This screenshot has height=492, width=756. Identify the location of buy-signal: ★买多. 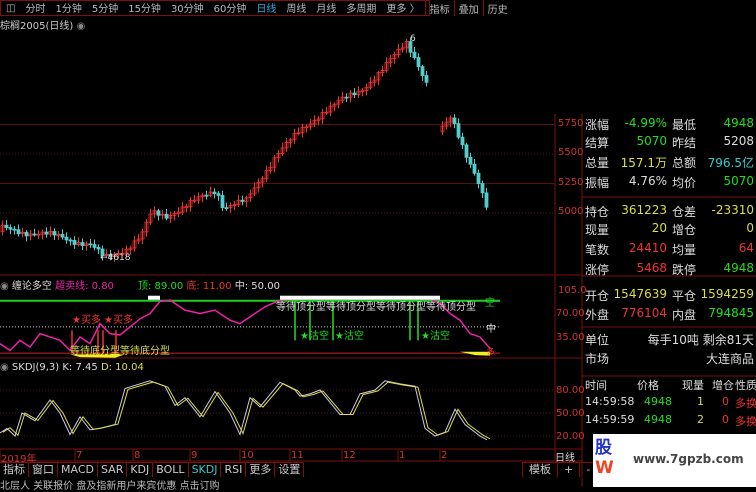
(86, 320).